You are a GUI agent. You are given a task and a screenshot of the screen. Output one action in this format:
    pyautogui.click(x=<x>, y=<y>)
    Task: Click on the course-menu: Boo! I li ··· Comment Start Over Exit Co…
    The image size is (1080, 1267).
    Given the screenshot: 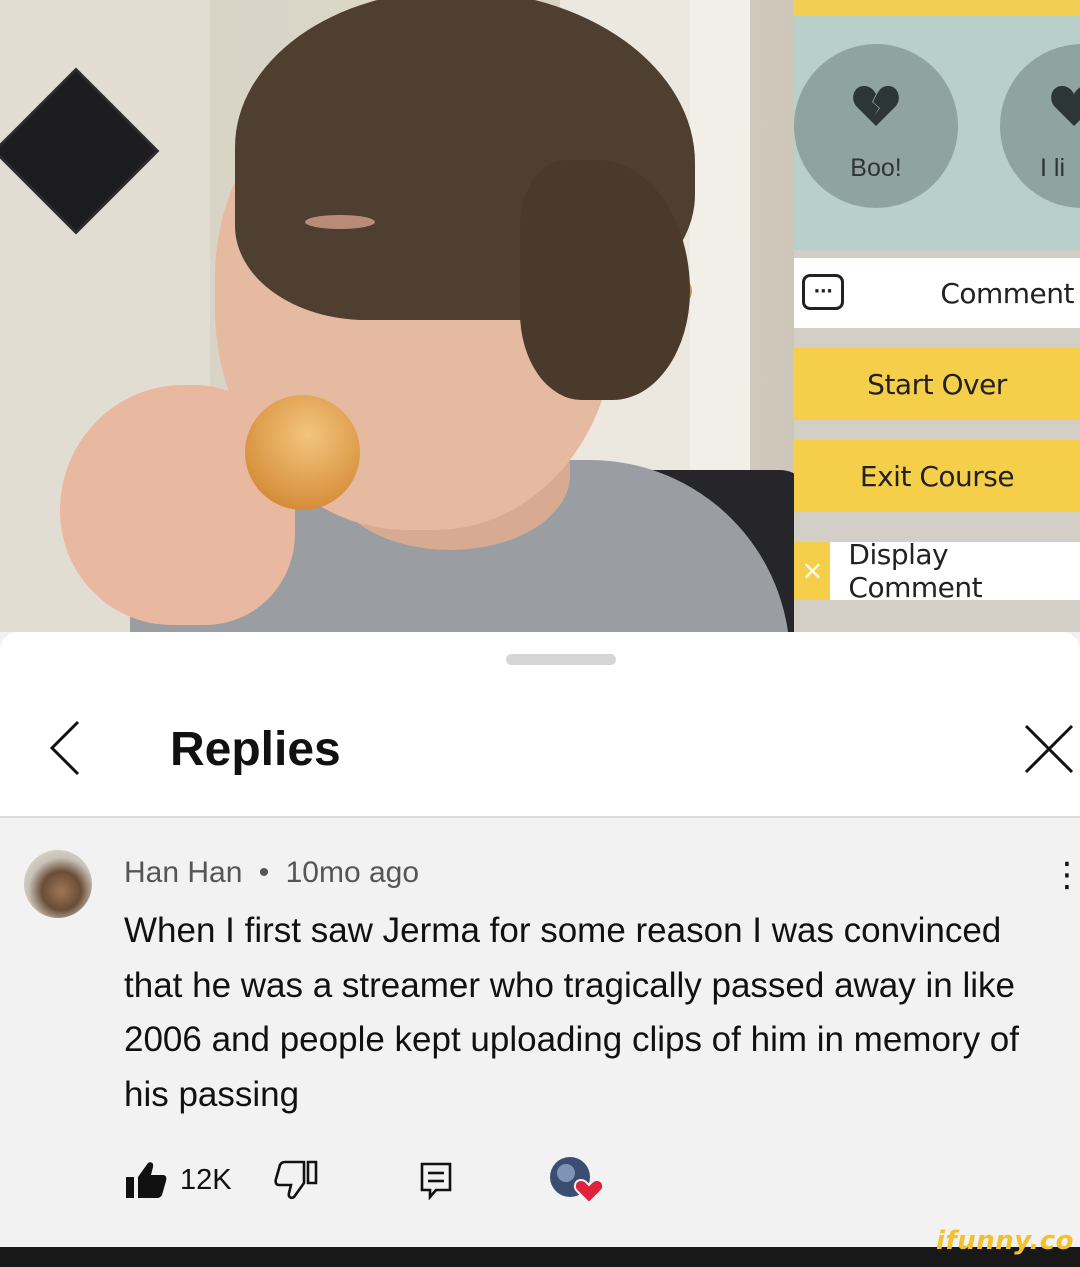 What is the action you would take?
    pyautogui.click(x=937, y=316)
    